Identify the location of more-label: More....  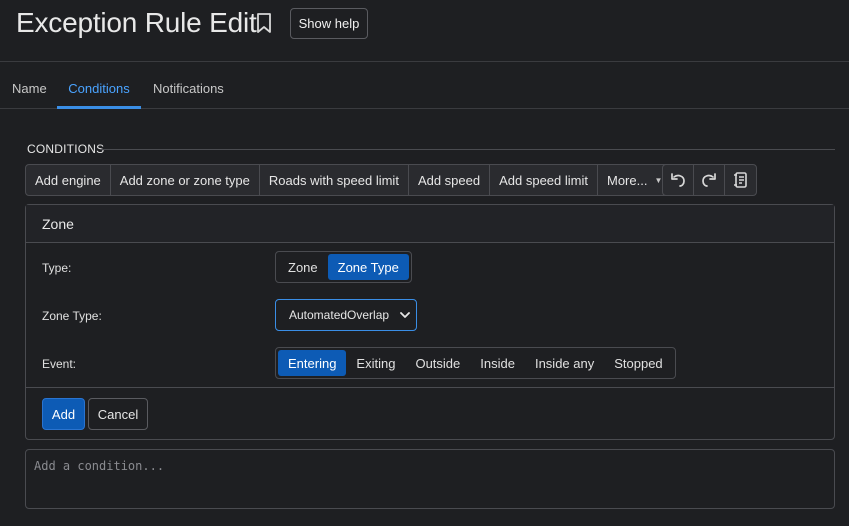
(627, 180).